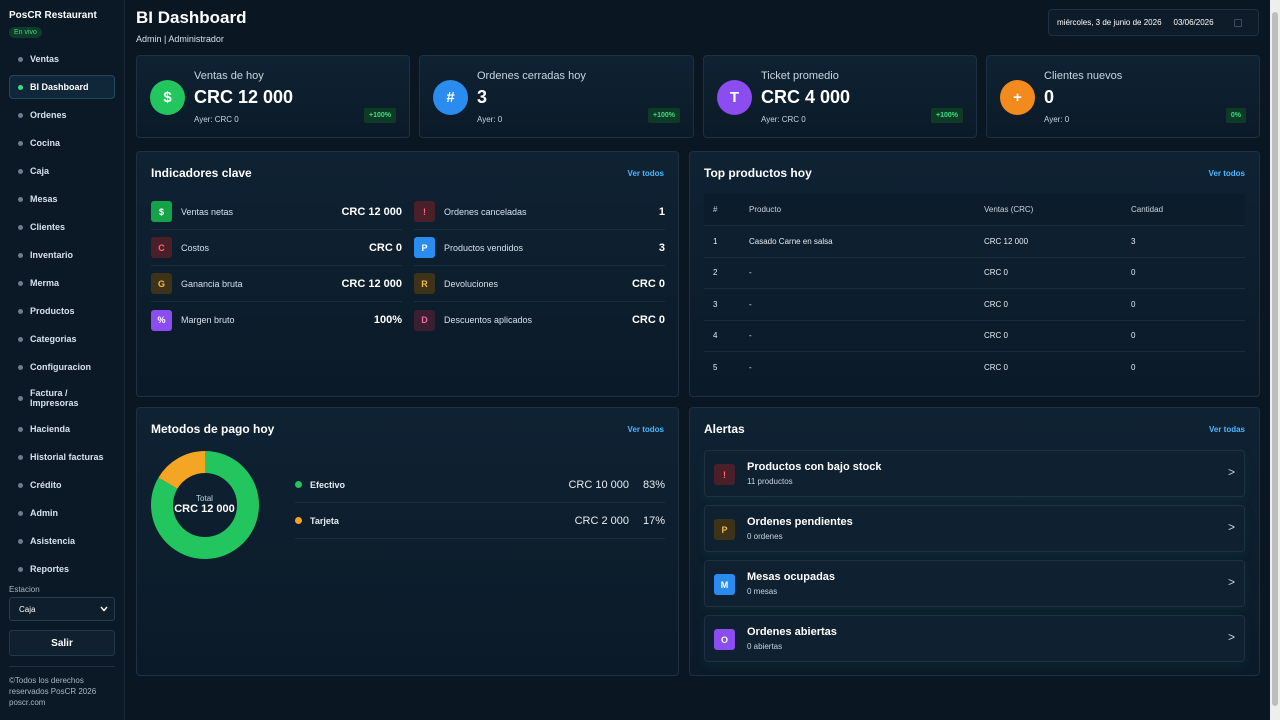  Describe the element at coordinates (715, 241) in the screenshot. I see `table-cell: 1` at that location.